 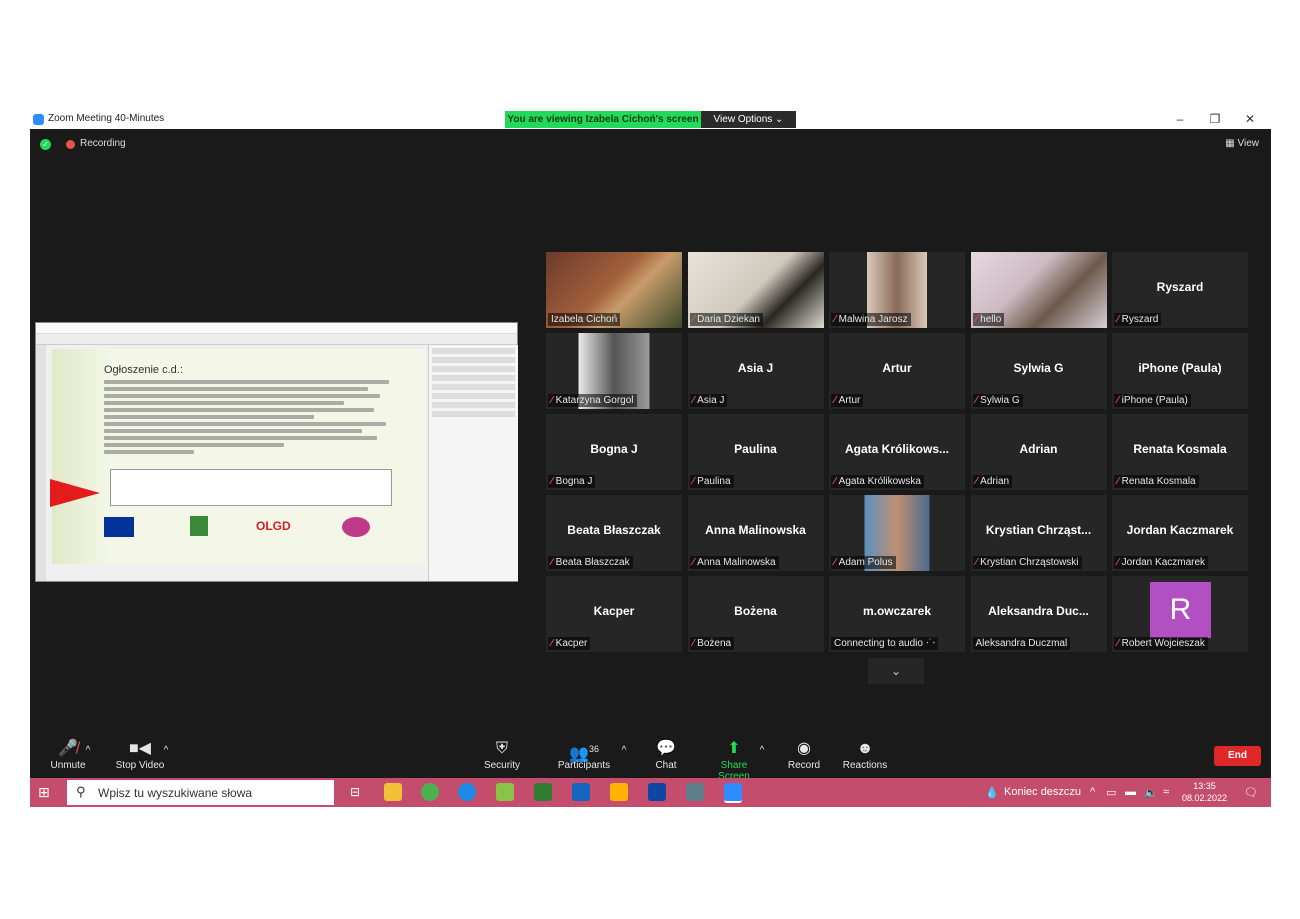 I want to click on participant-tile: iPhone (Paula) ⁄ iPhone (Paula), so click(x=1180, y=371).